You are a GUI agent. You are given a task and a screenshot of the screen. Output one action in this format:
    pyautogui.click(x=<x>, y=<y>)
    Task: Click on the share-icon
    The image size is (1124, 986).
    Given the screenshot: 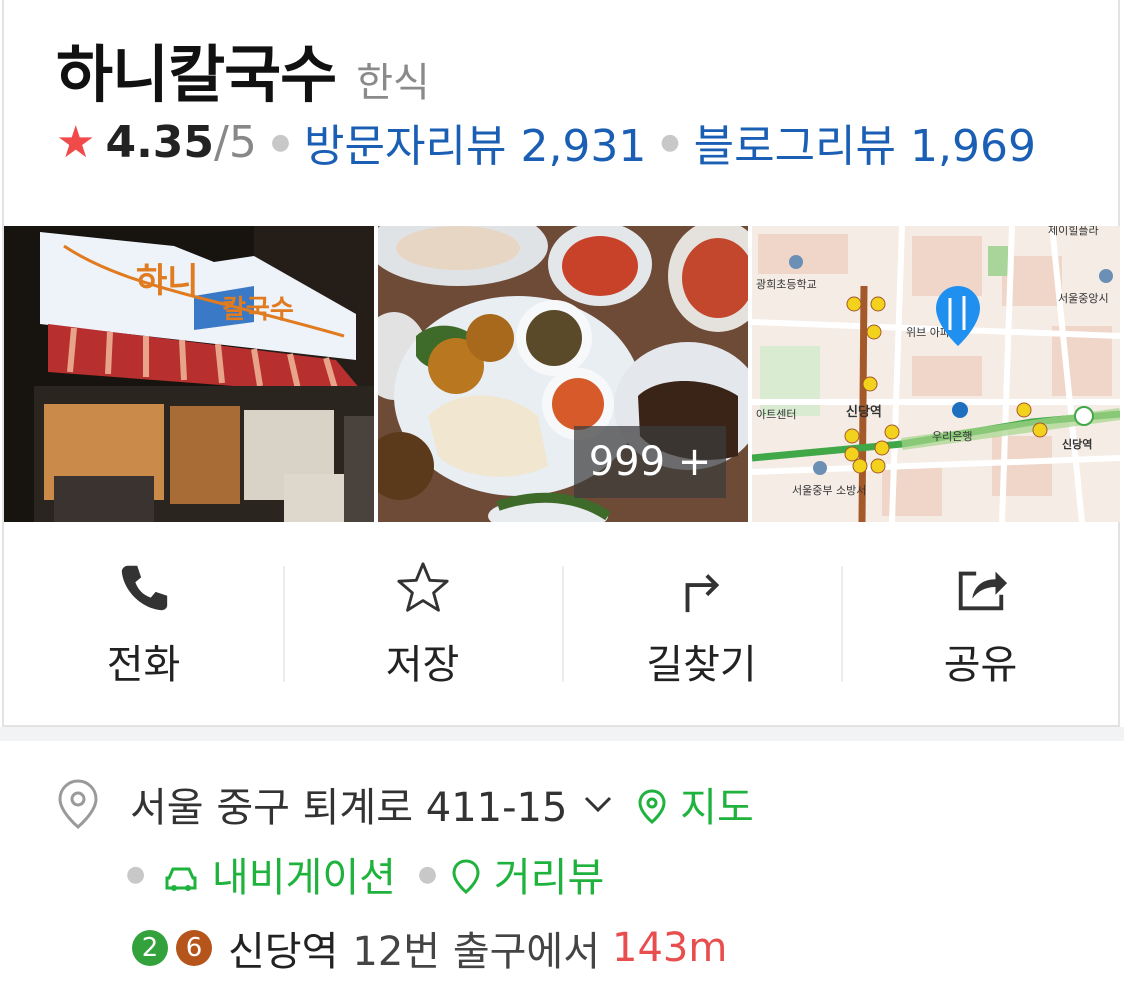 What is the action you would take?
    pyautogui.click(x=982, y=591)
    